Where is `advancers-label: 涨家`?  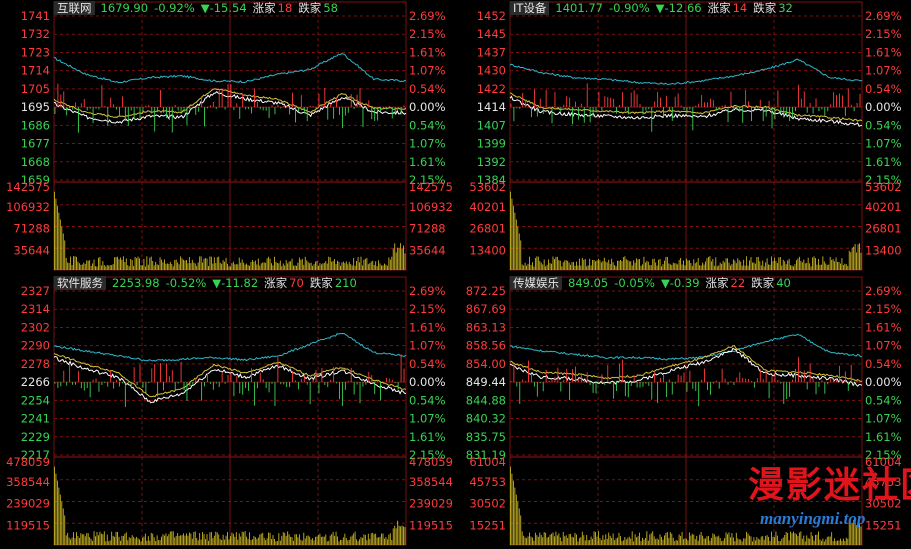
advancers-label: 涨家 is located at coordinates (264, 8).